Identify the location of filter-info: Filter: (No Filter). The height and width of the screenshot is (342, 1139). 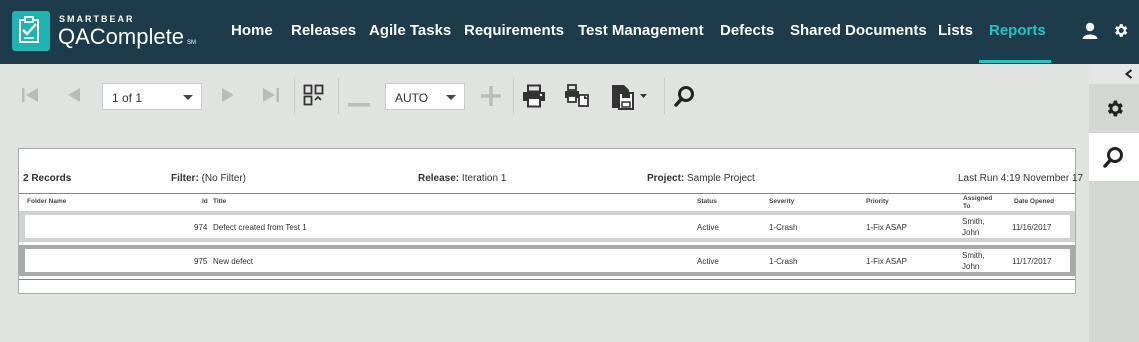
(209, 178).